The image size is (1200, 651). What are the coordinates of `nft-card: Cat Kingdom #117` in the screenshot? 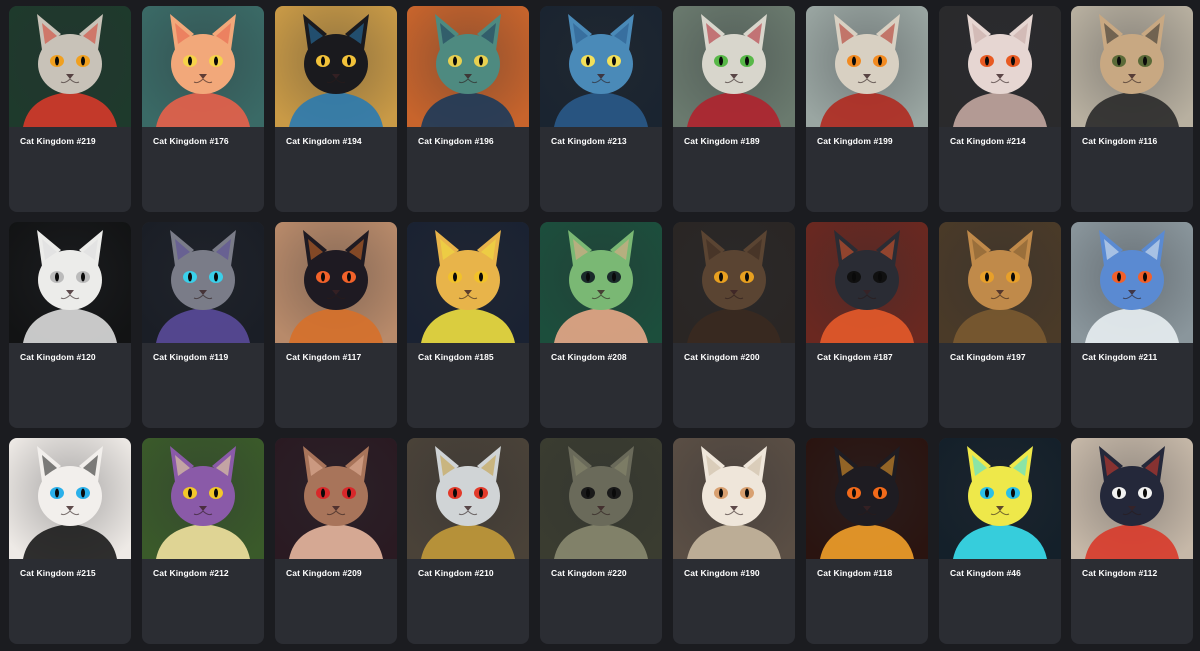 It's located at (336, 325).